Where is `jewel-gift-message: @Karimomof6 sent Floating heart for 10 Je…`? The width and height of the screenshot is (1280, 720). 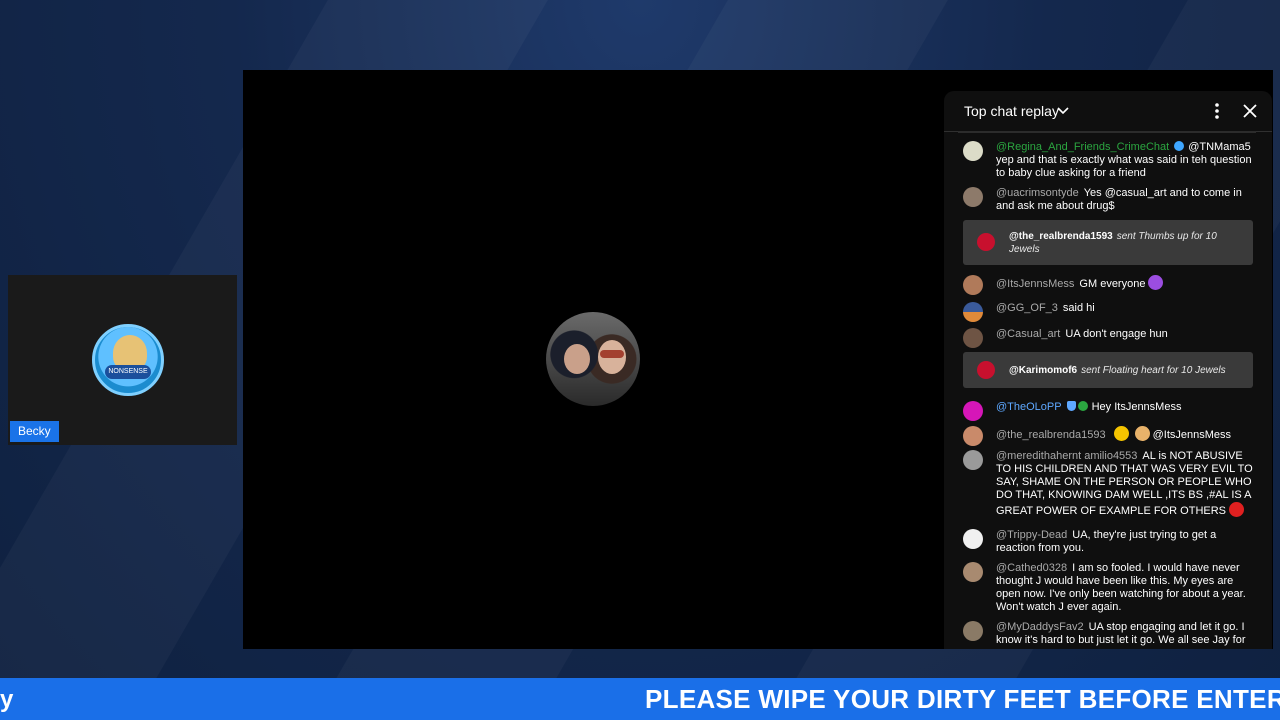 jewel-gift-message: @Karimomof6 sent Floating heart for 10 Je… is located at coordinates (1108, 370).